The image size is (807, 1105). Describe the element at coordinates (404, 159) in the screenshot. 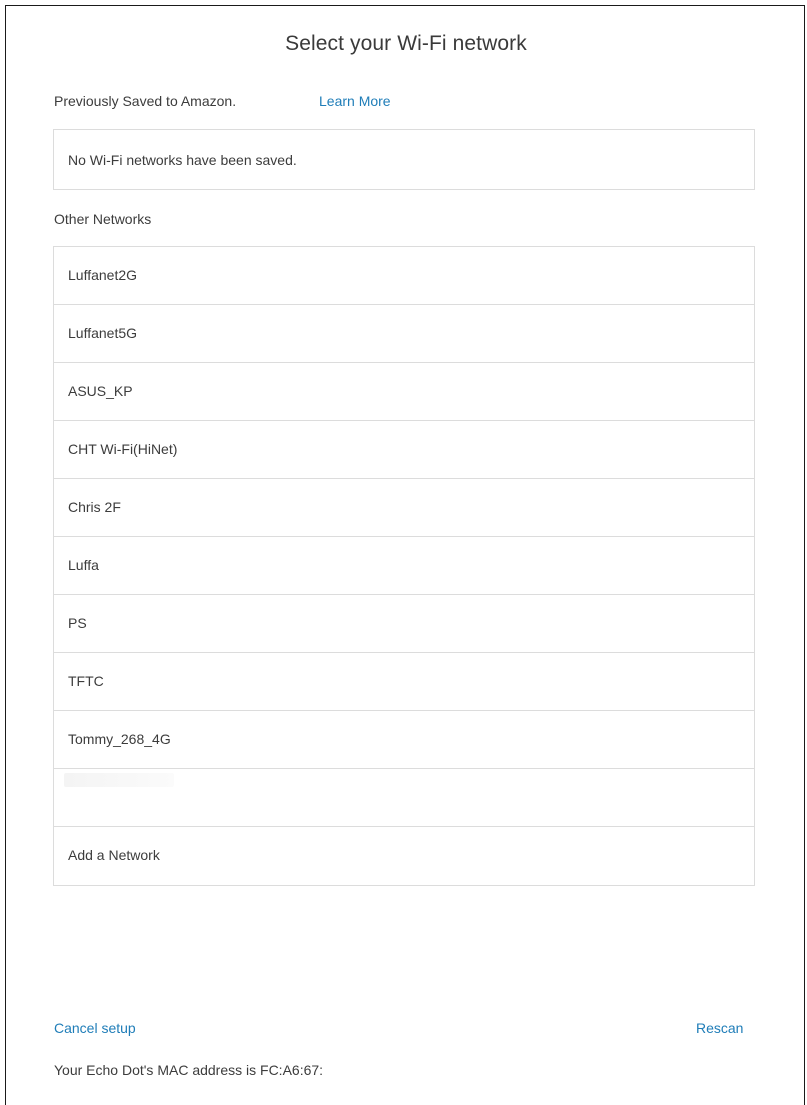

I see `saved-networks-box: No Wi-Fi networks have been saved.` at that location.